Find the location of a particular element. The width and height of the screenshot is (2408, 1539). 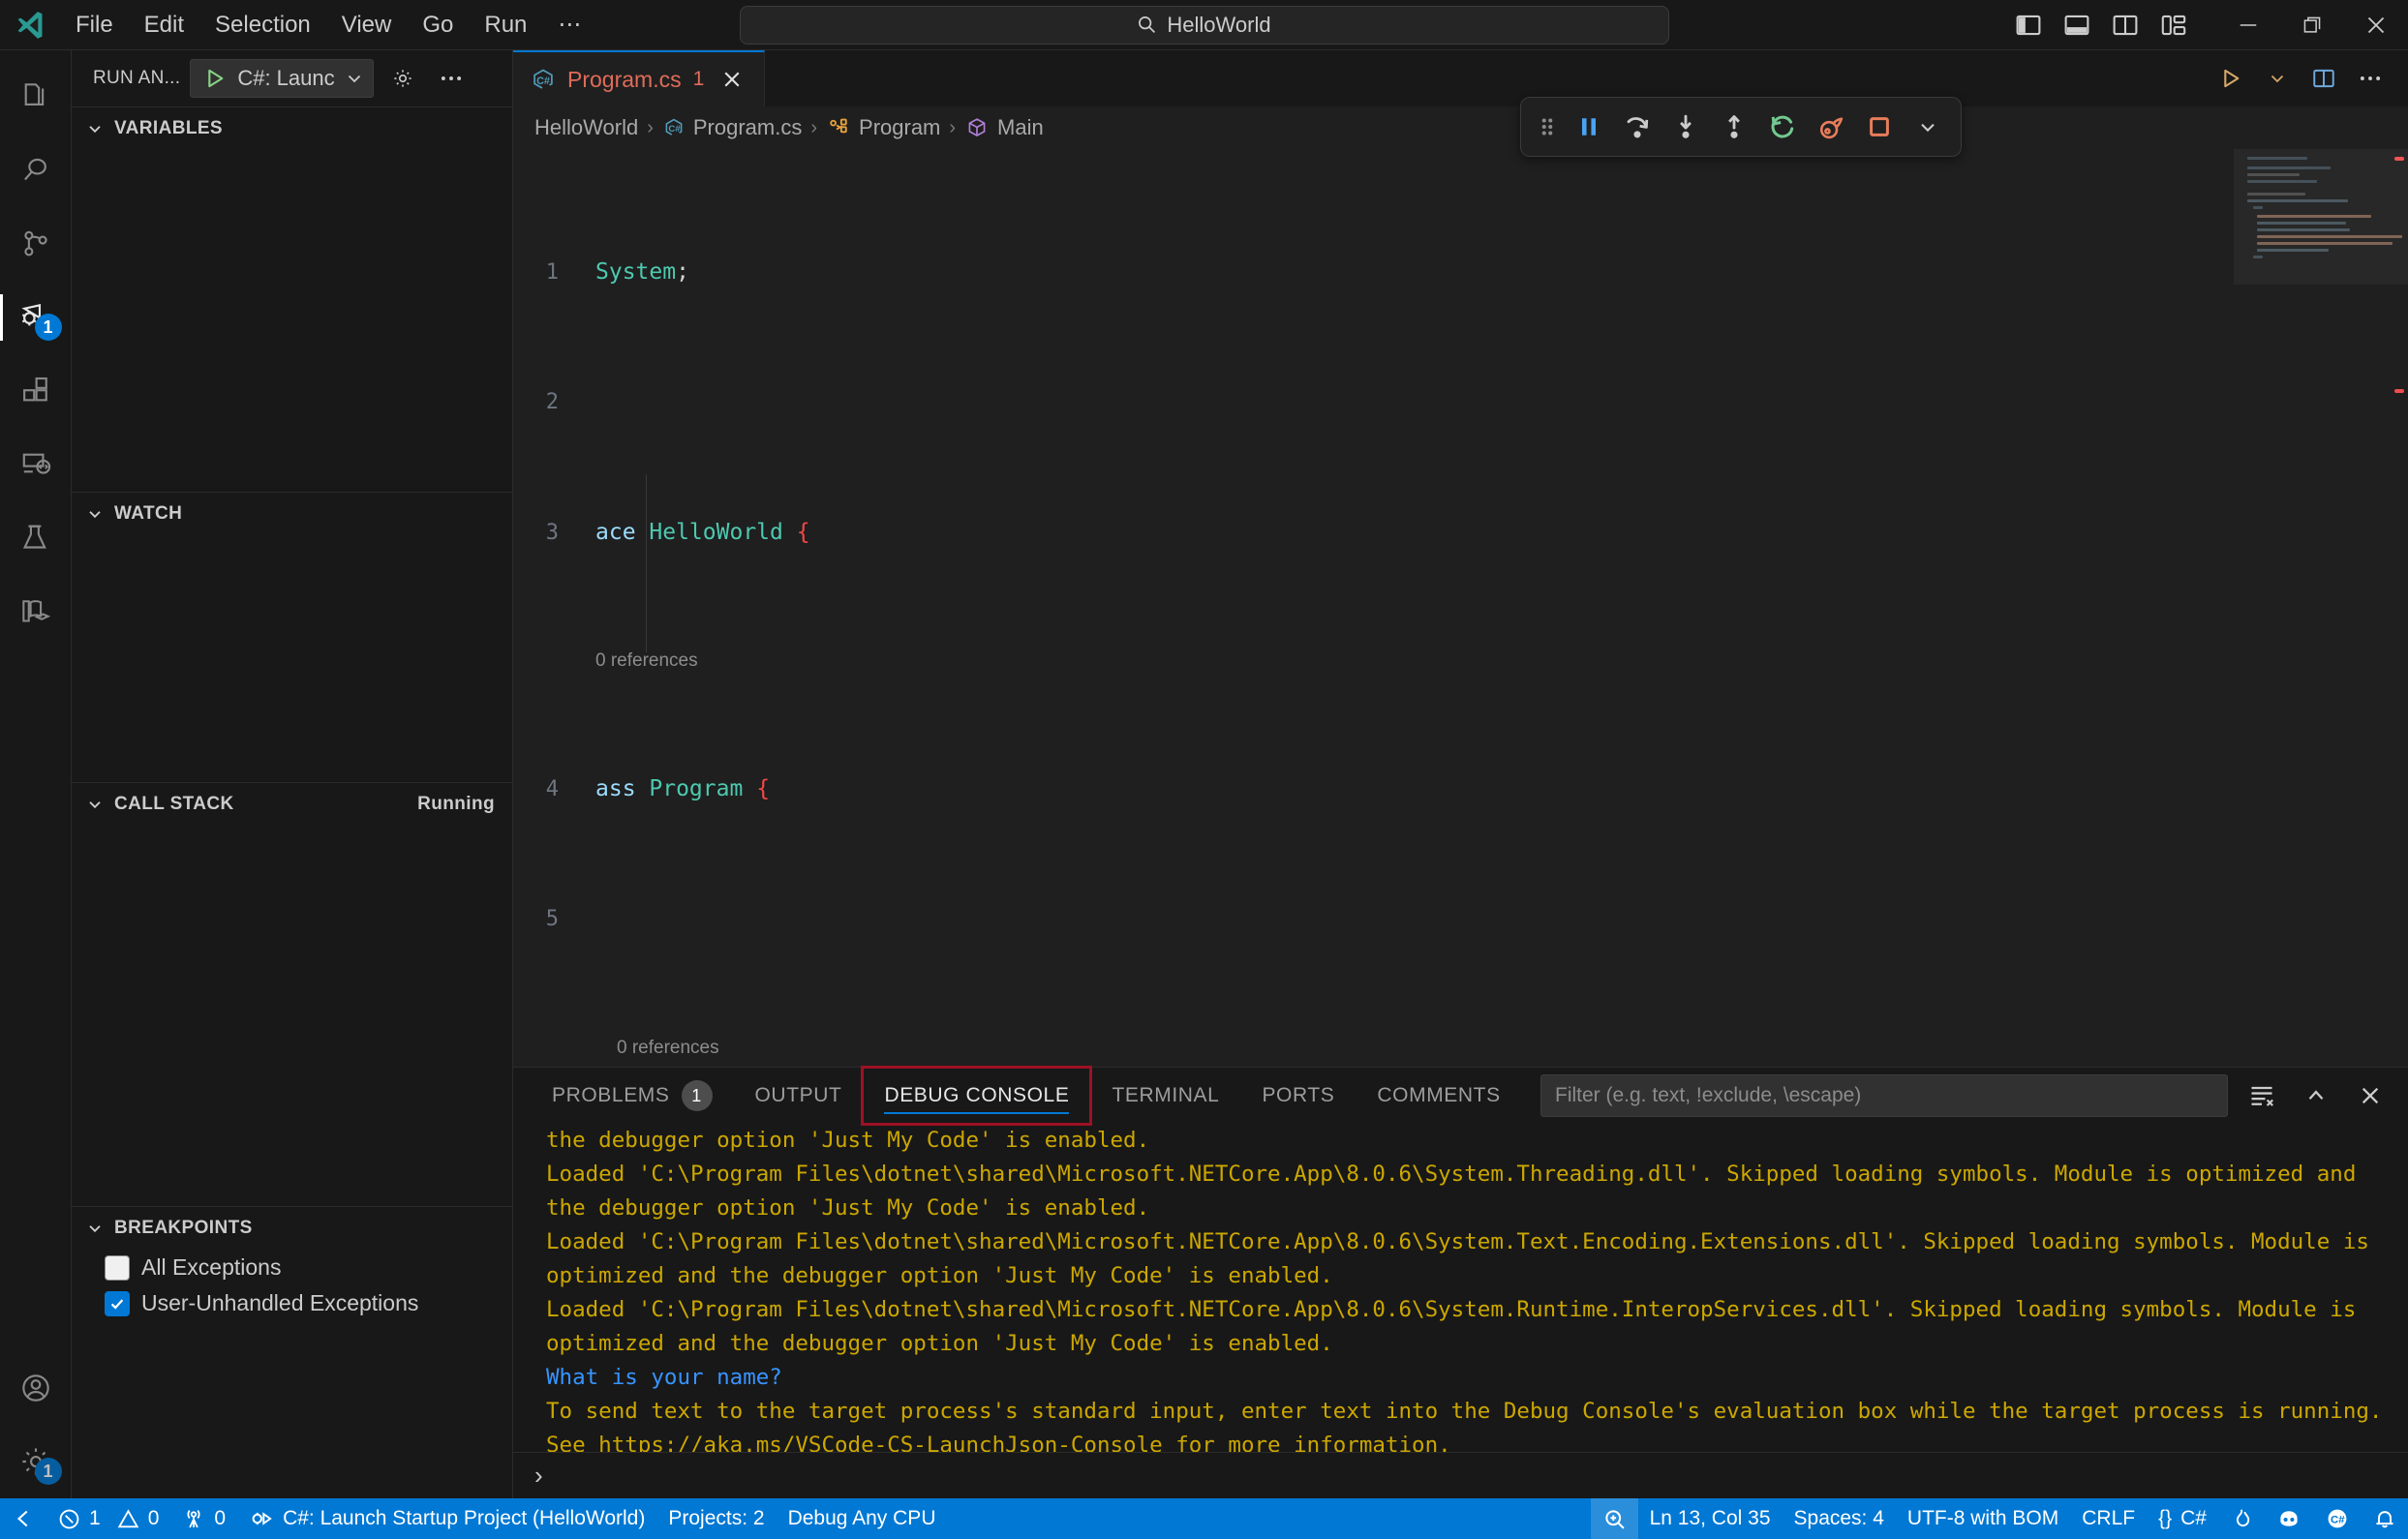

watch-pane-header: WATCH is located at coordinates (292, 514).